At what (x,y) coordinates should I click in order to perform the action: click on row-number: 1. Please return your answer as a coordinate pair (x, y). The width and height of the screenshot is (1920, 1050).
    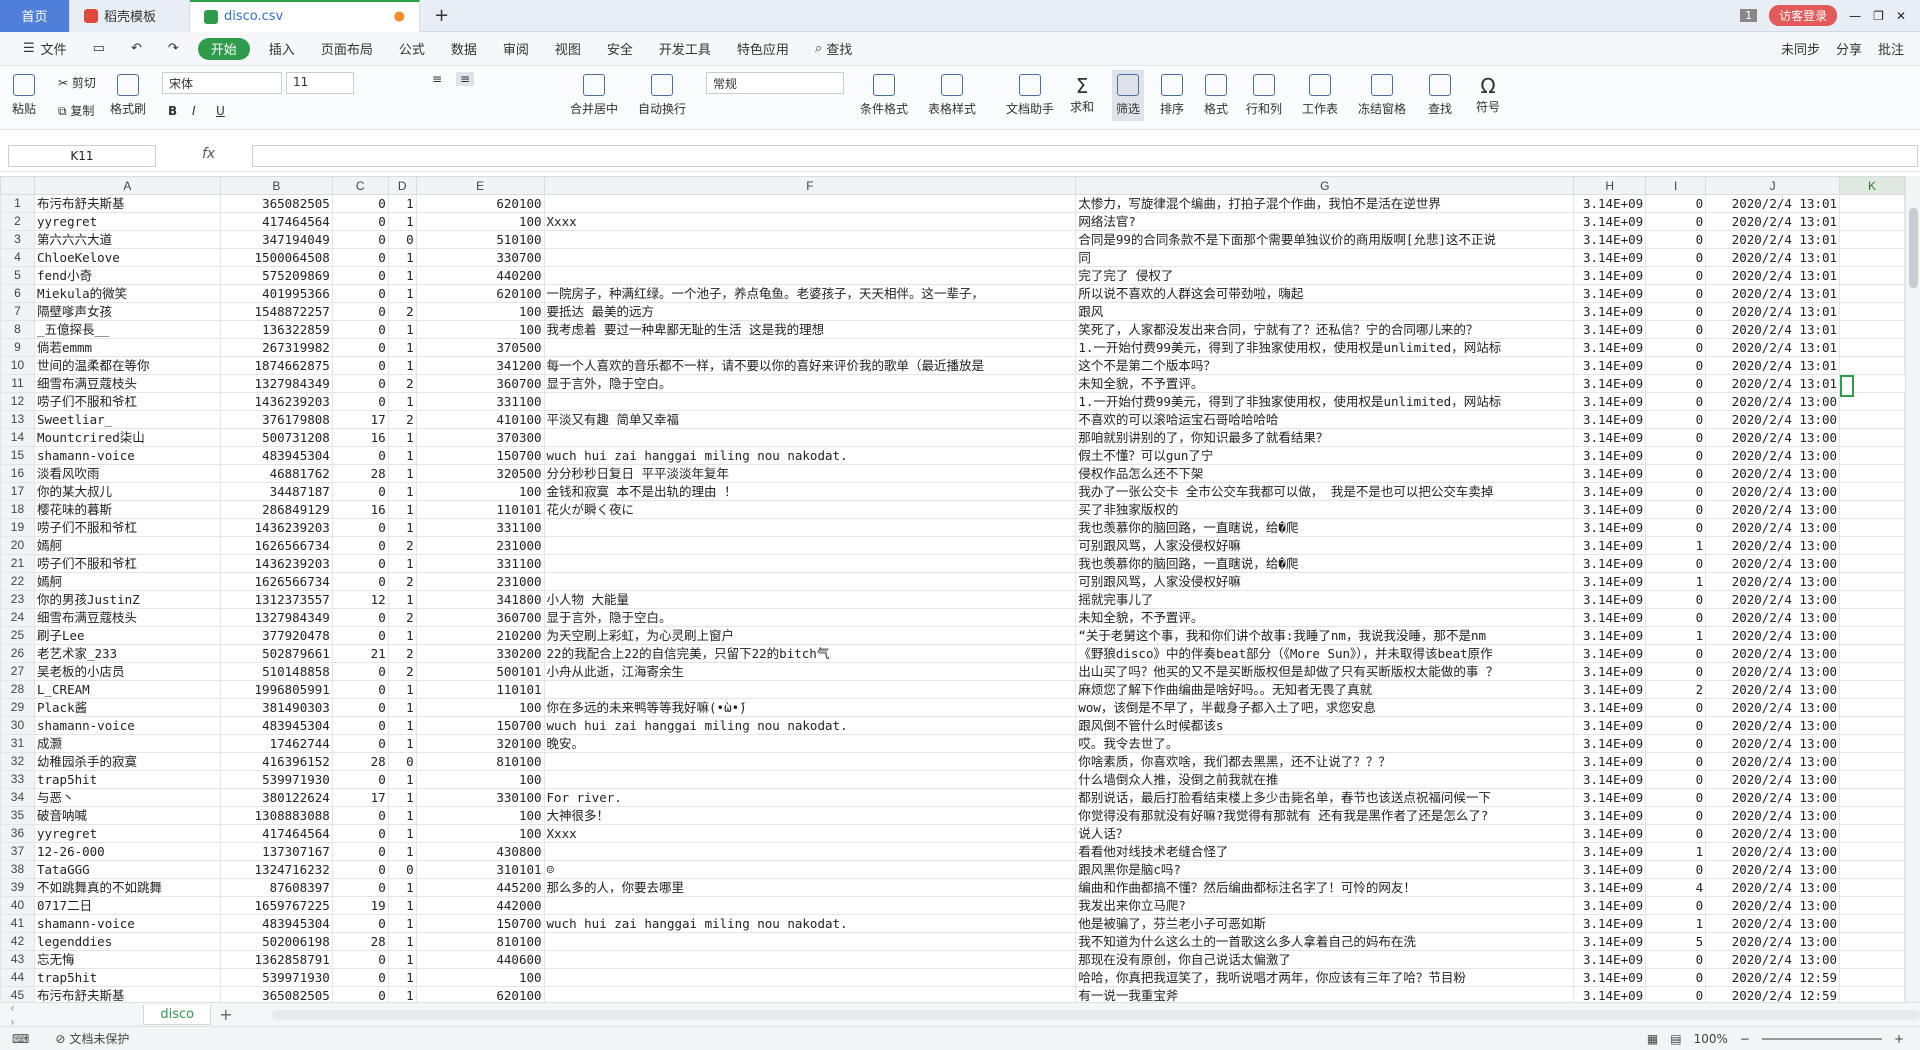
    Looking at the image, I should click on (17, 203).